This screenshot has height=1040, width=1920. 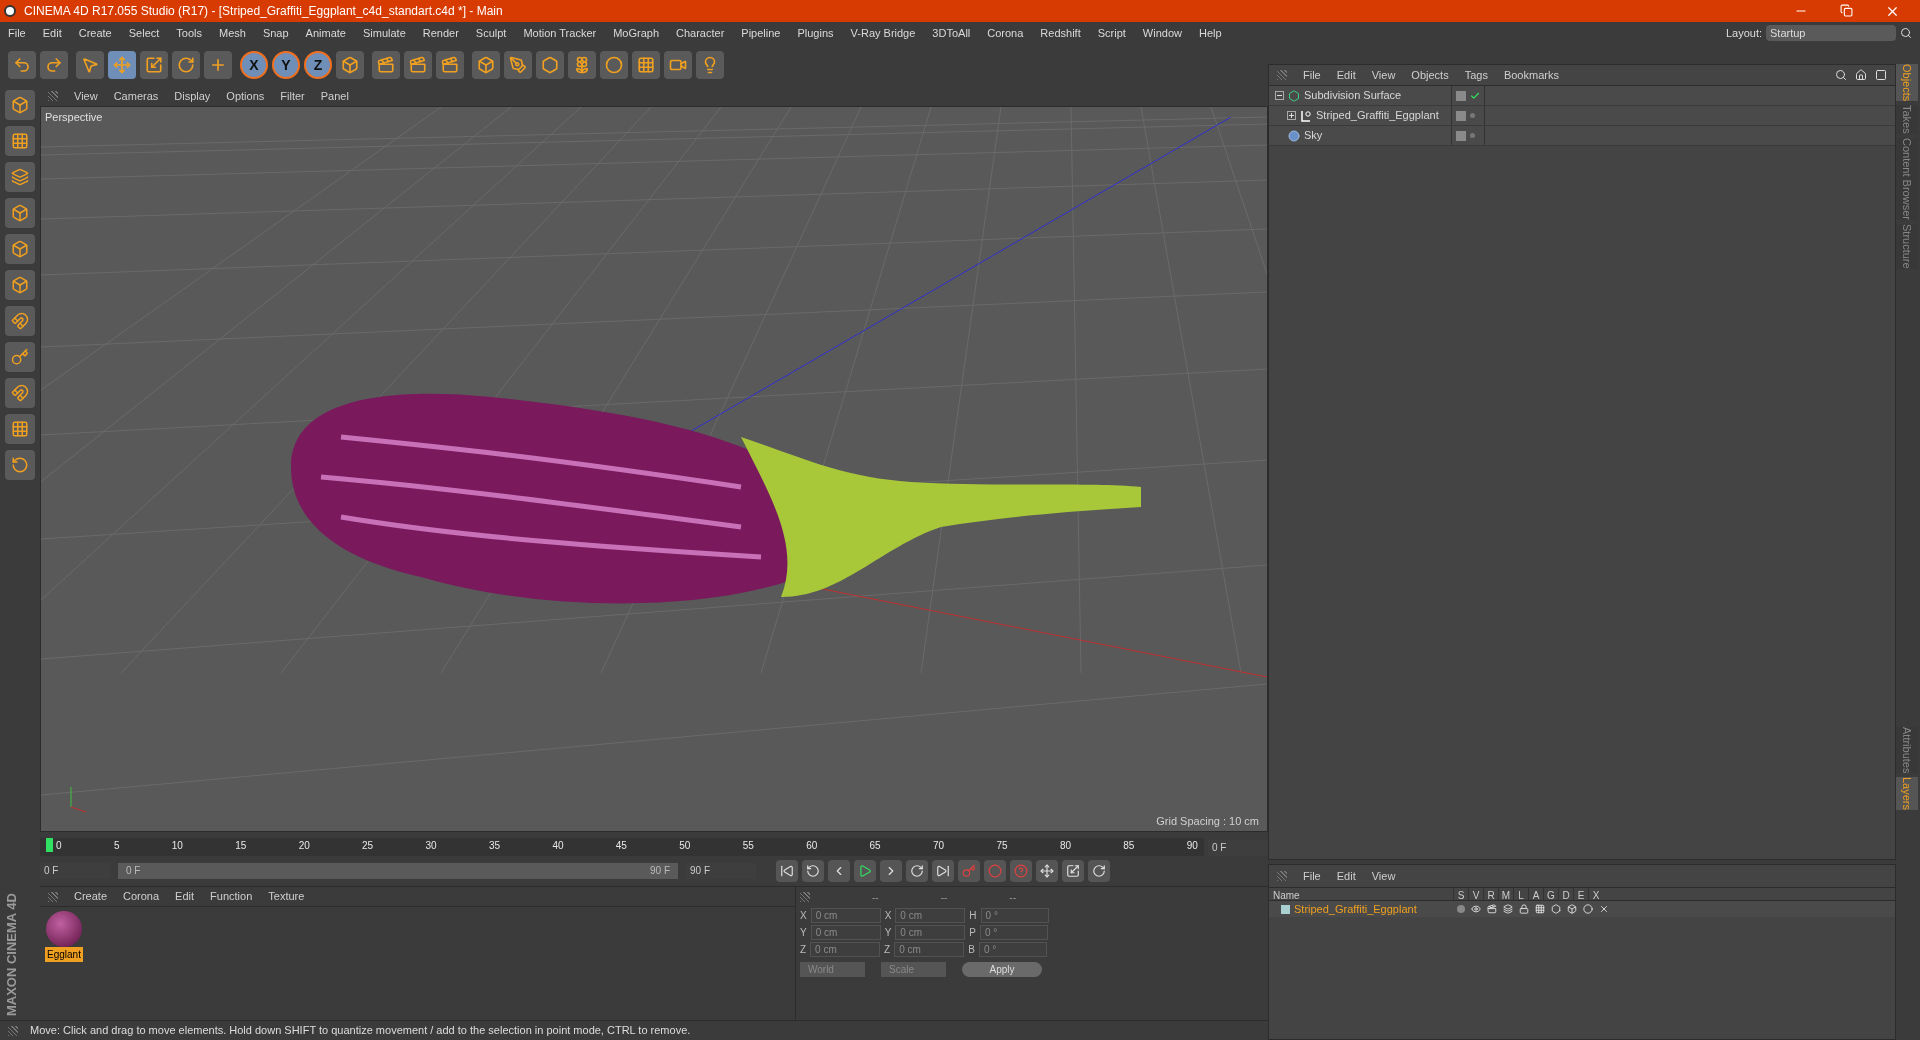 I want to click on first-frame-button, so click(x=787, y=871).